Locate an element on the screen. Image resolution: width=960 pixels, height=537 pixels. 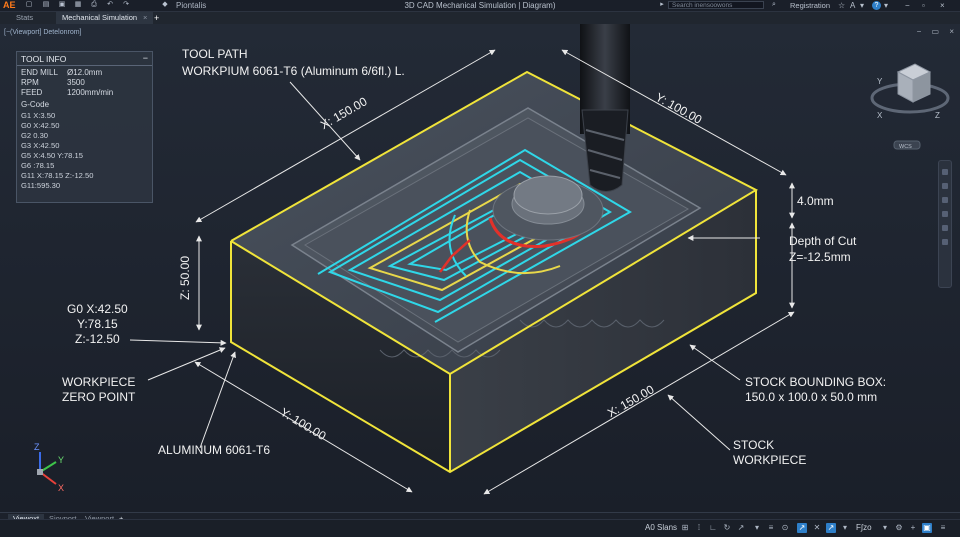
customize-icon: ≡ is located at coordinates (943, 528).